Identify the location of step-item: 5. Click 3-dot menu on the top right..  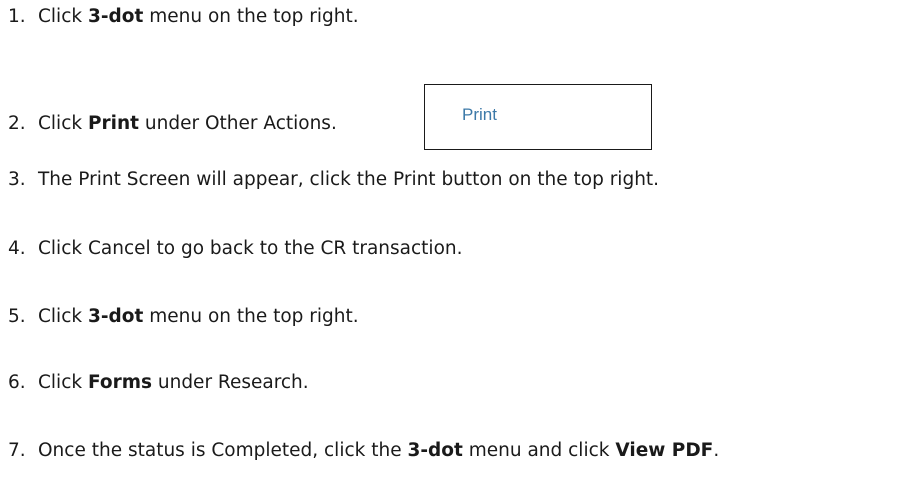
(183, 317).